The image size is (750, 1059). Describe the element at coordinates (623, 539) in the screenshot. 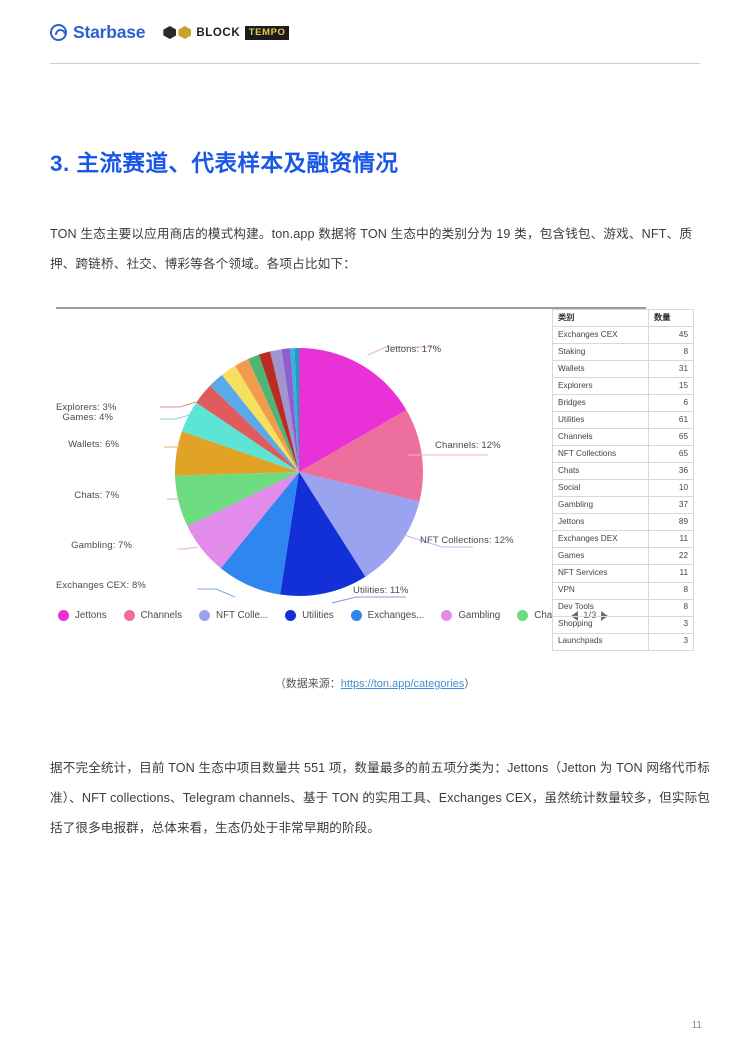

I see `table-row: Exchanges DEX 11` at that location.